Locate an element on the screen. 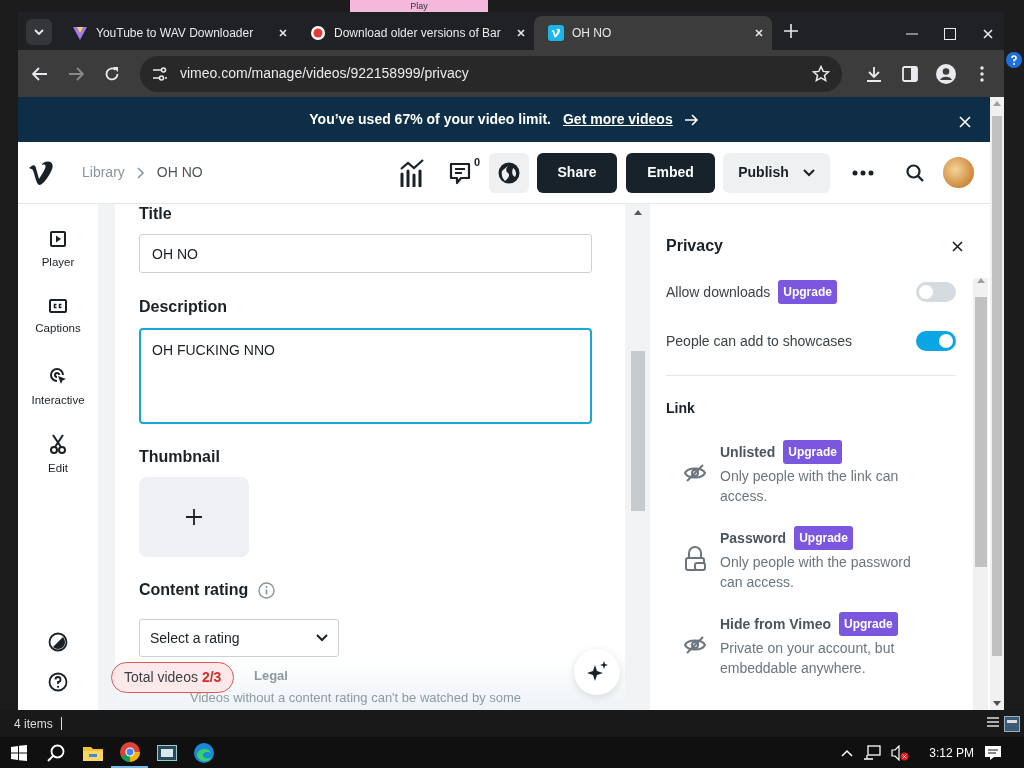 The width and height of the screenshot is (1024, 768). details-view-icon is located at coordinates (993, 722).